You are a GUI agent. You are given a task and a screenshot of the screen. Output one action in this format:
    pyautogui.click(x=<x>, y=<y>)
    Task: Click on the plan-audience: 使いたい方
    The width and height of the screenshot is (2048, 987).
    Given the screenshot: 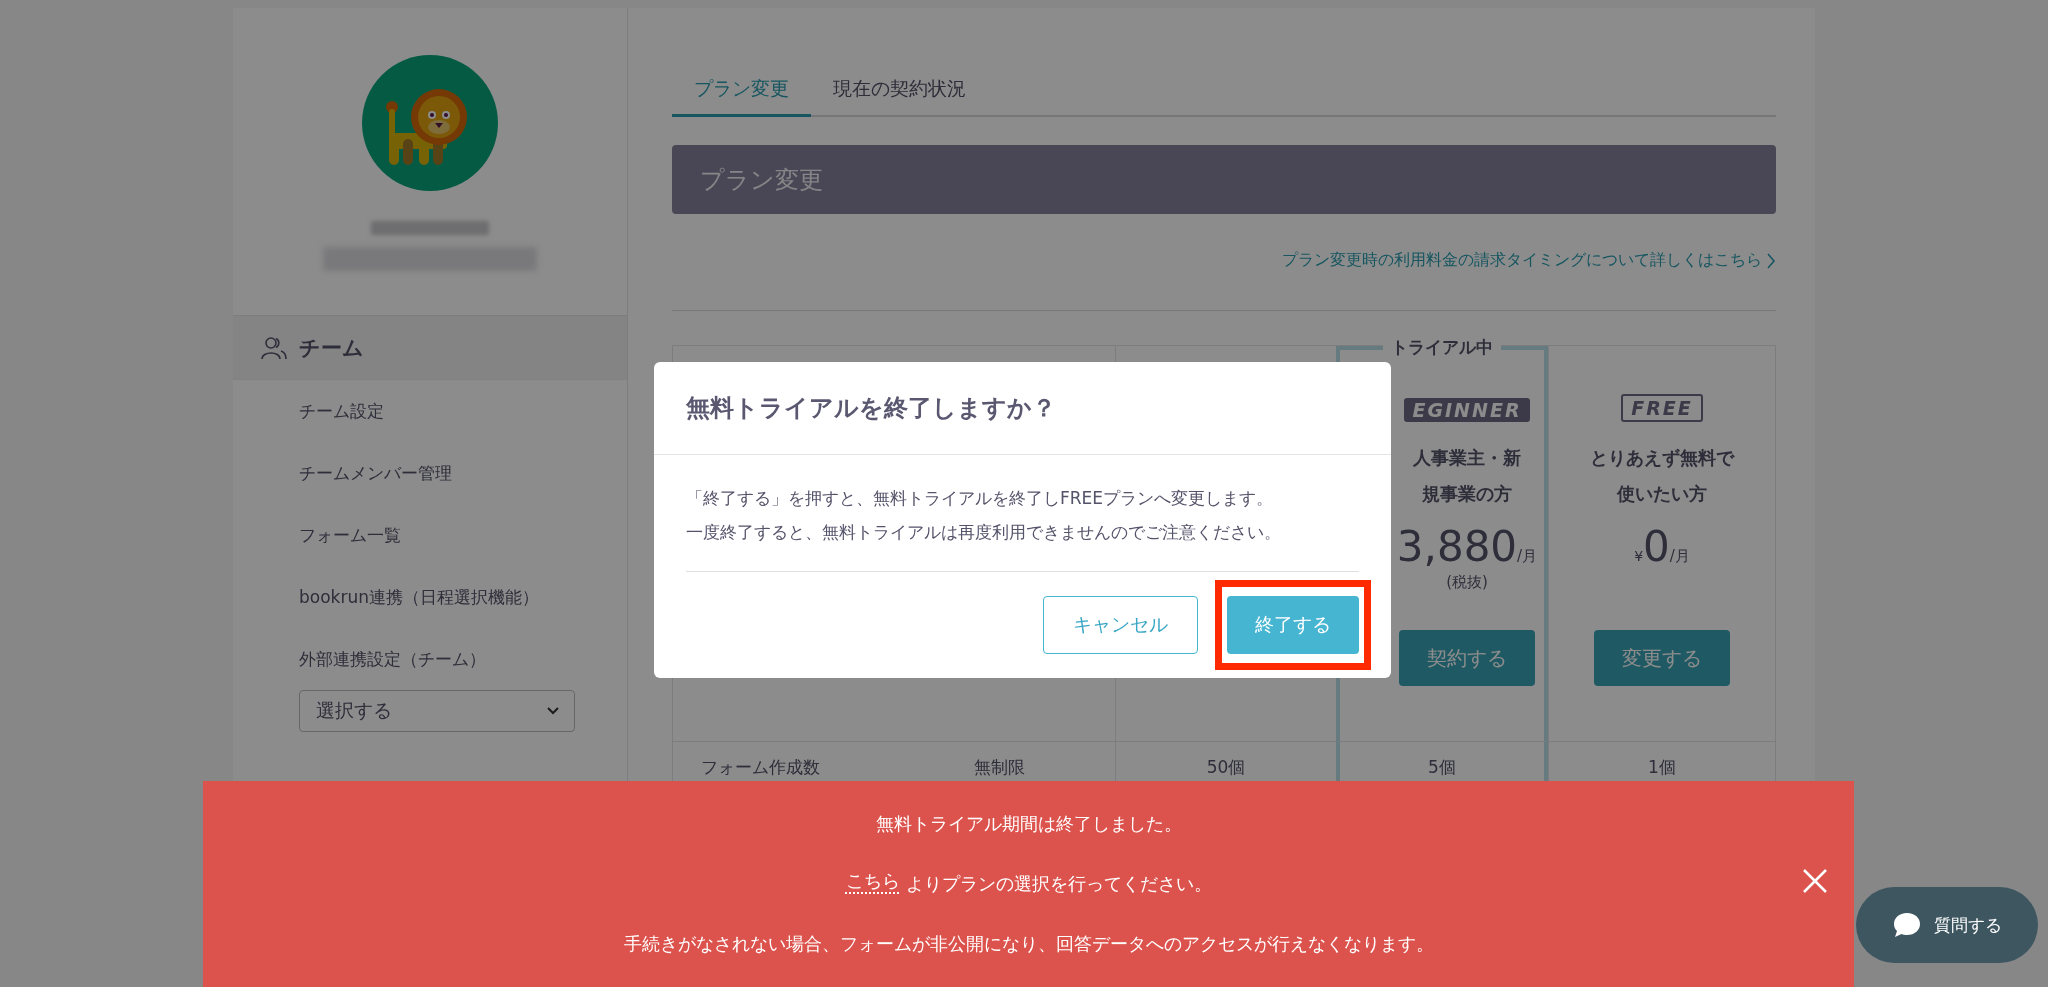 What is the action you would take?
    pyautogui.click(x=1662, y=494)
    